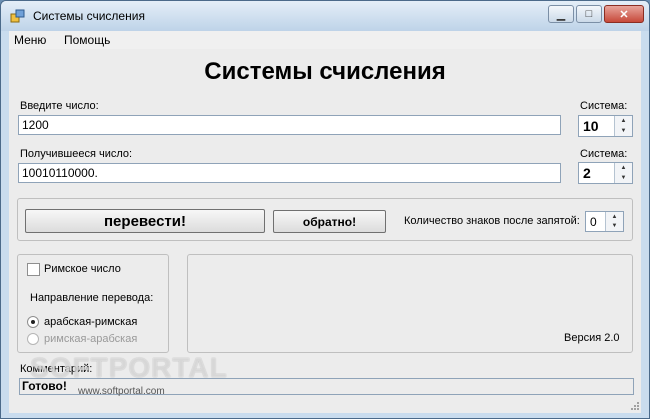  I want to click on menu-item-menu: Меню, so click(30, 40).